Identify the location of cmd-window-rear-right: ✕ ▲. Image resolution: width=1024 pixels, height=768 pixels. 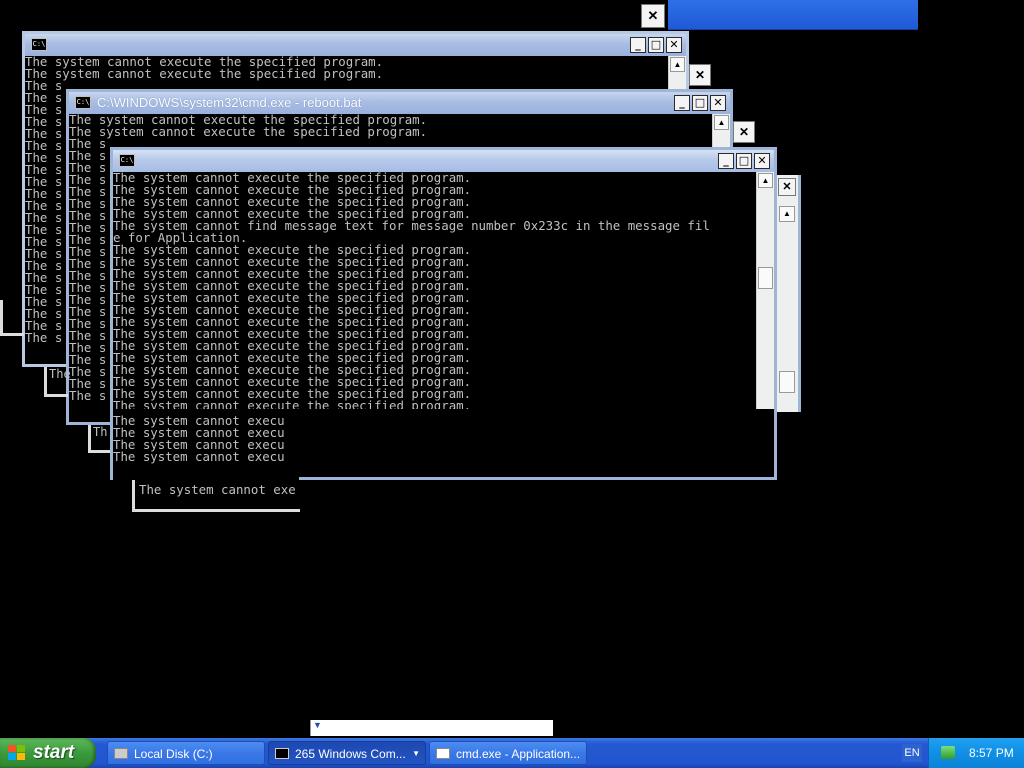
(789, 293).